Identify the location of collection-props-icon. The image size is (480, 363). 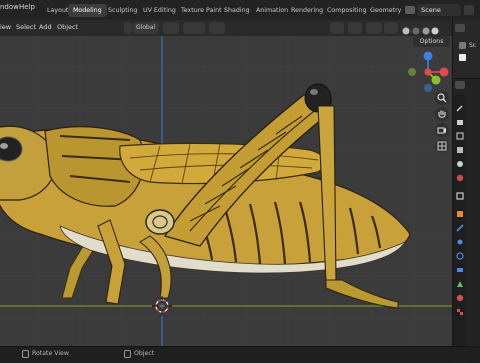
(460, 196).